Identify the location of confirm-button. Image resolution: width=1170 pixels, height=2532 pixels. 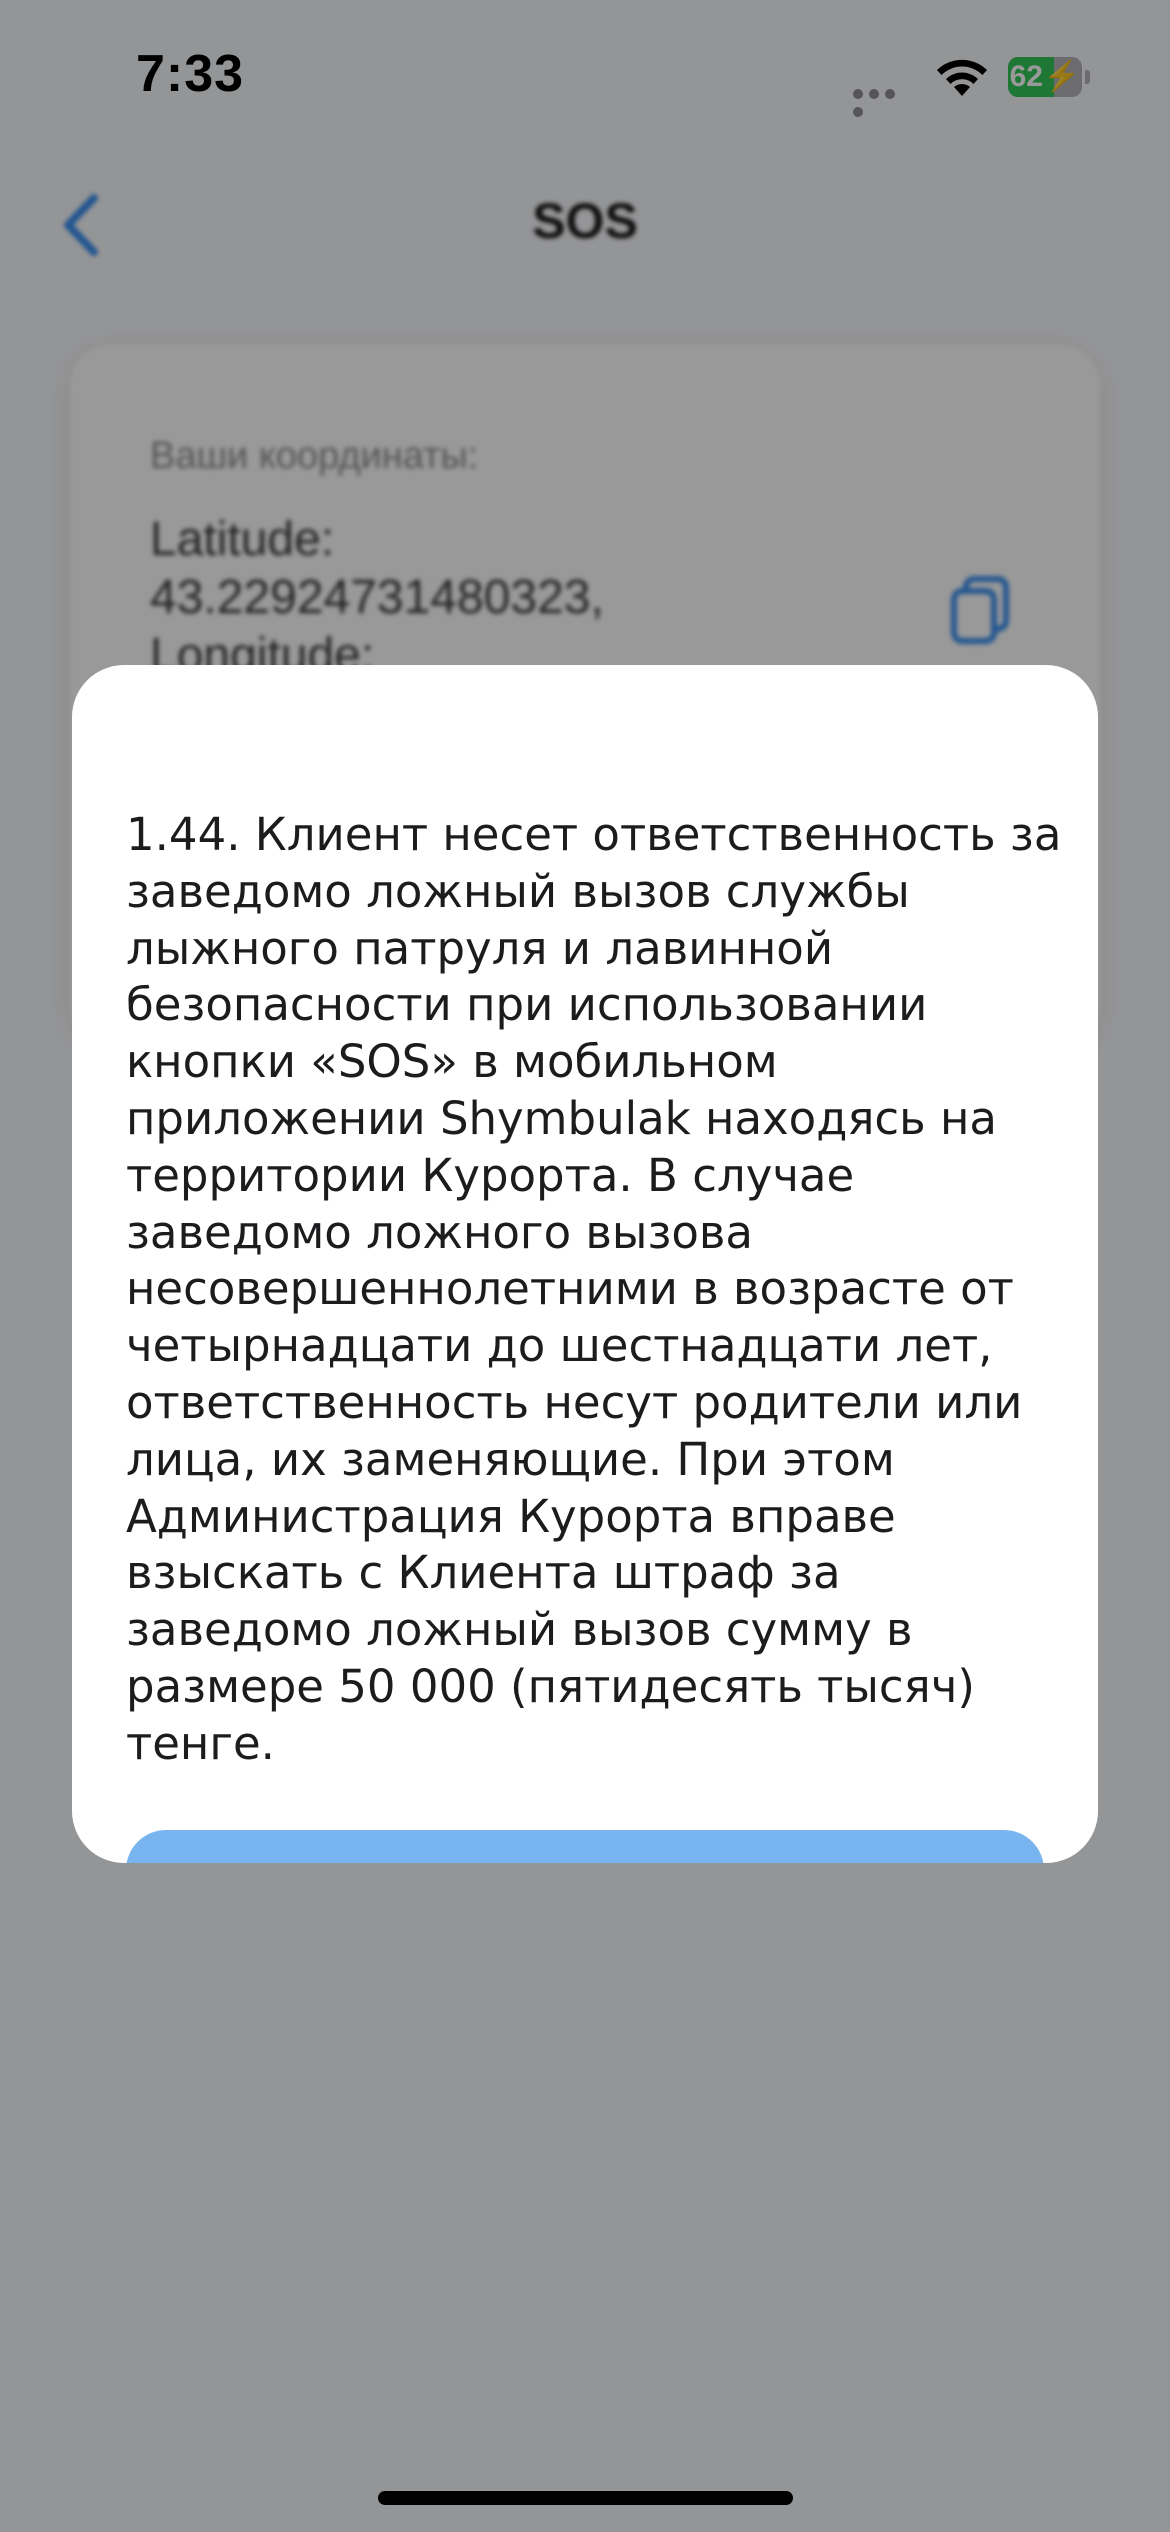
(585, 1846).